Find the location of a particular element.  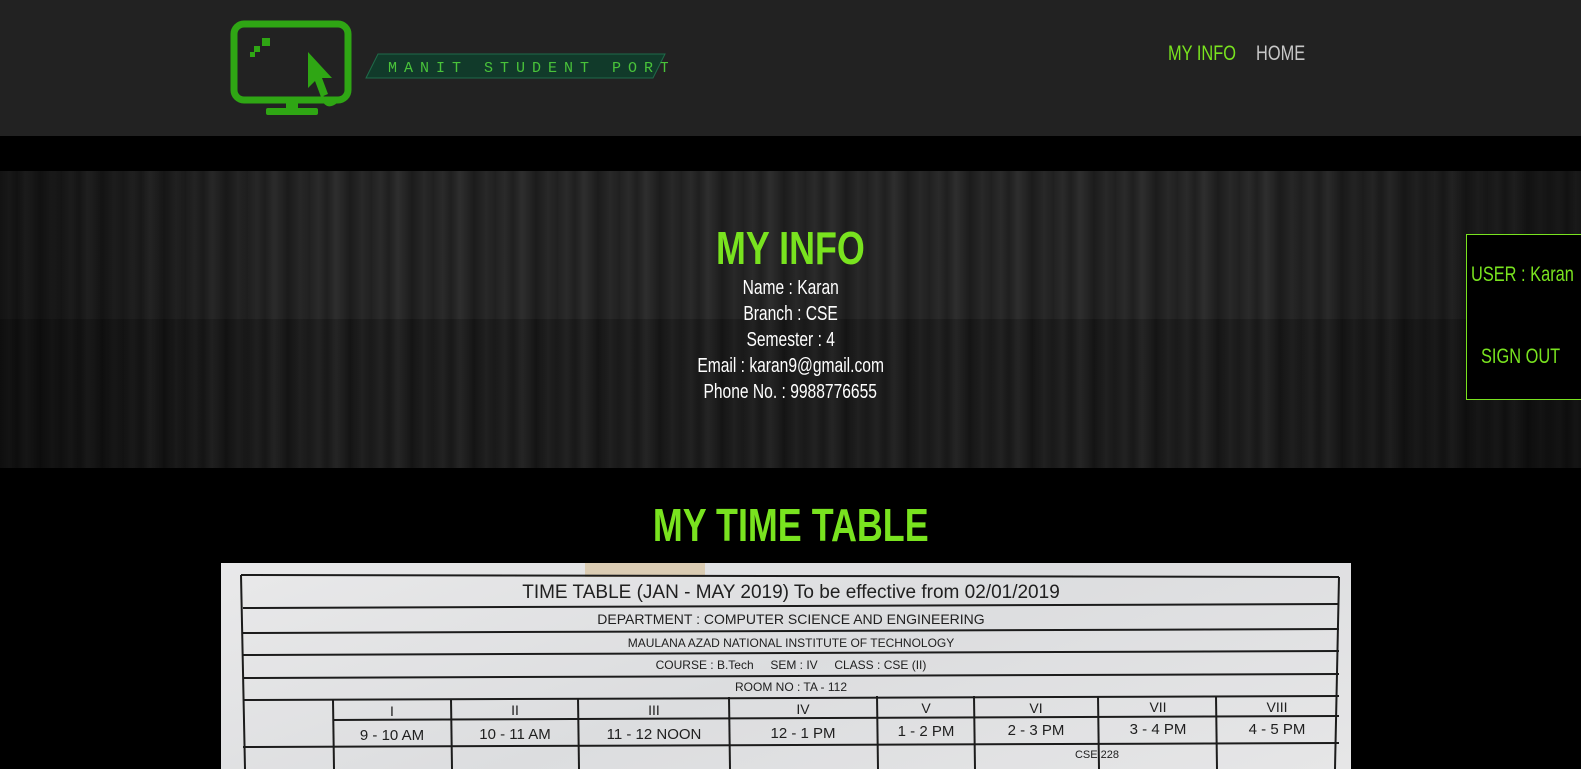

tt-time-5: 1 - 2 PM is located at coordinates (926, 731).